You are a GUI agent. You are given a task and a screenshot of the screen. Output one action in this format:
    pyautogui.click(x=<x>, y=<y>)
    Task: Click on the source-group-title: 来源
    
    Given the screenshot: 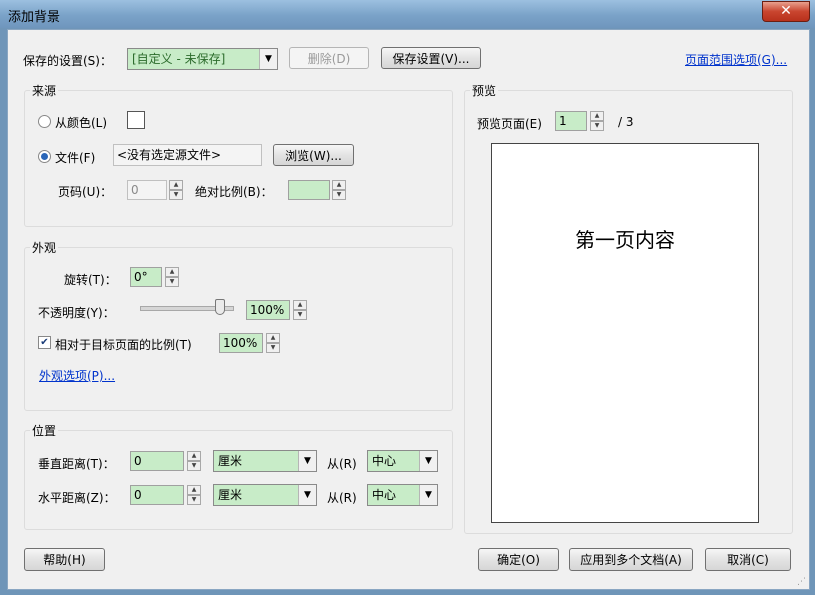 What is the action you would take?
    pyautogui.click(x=44, y=90)
    